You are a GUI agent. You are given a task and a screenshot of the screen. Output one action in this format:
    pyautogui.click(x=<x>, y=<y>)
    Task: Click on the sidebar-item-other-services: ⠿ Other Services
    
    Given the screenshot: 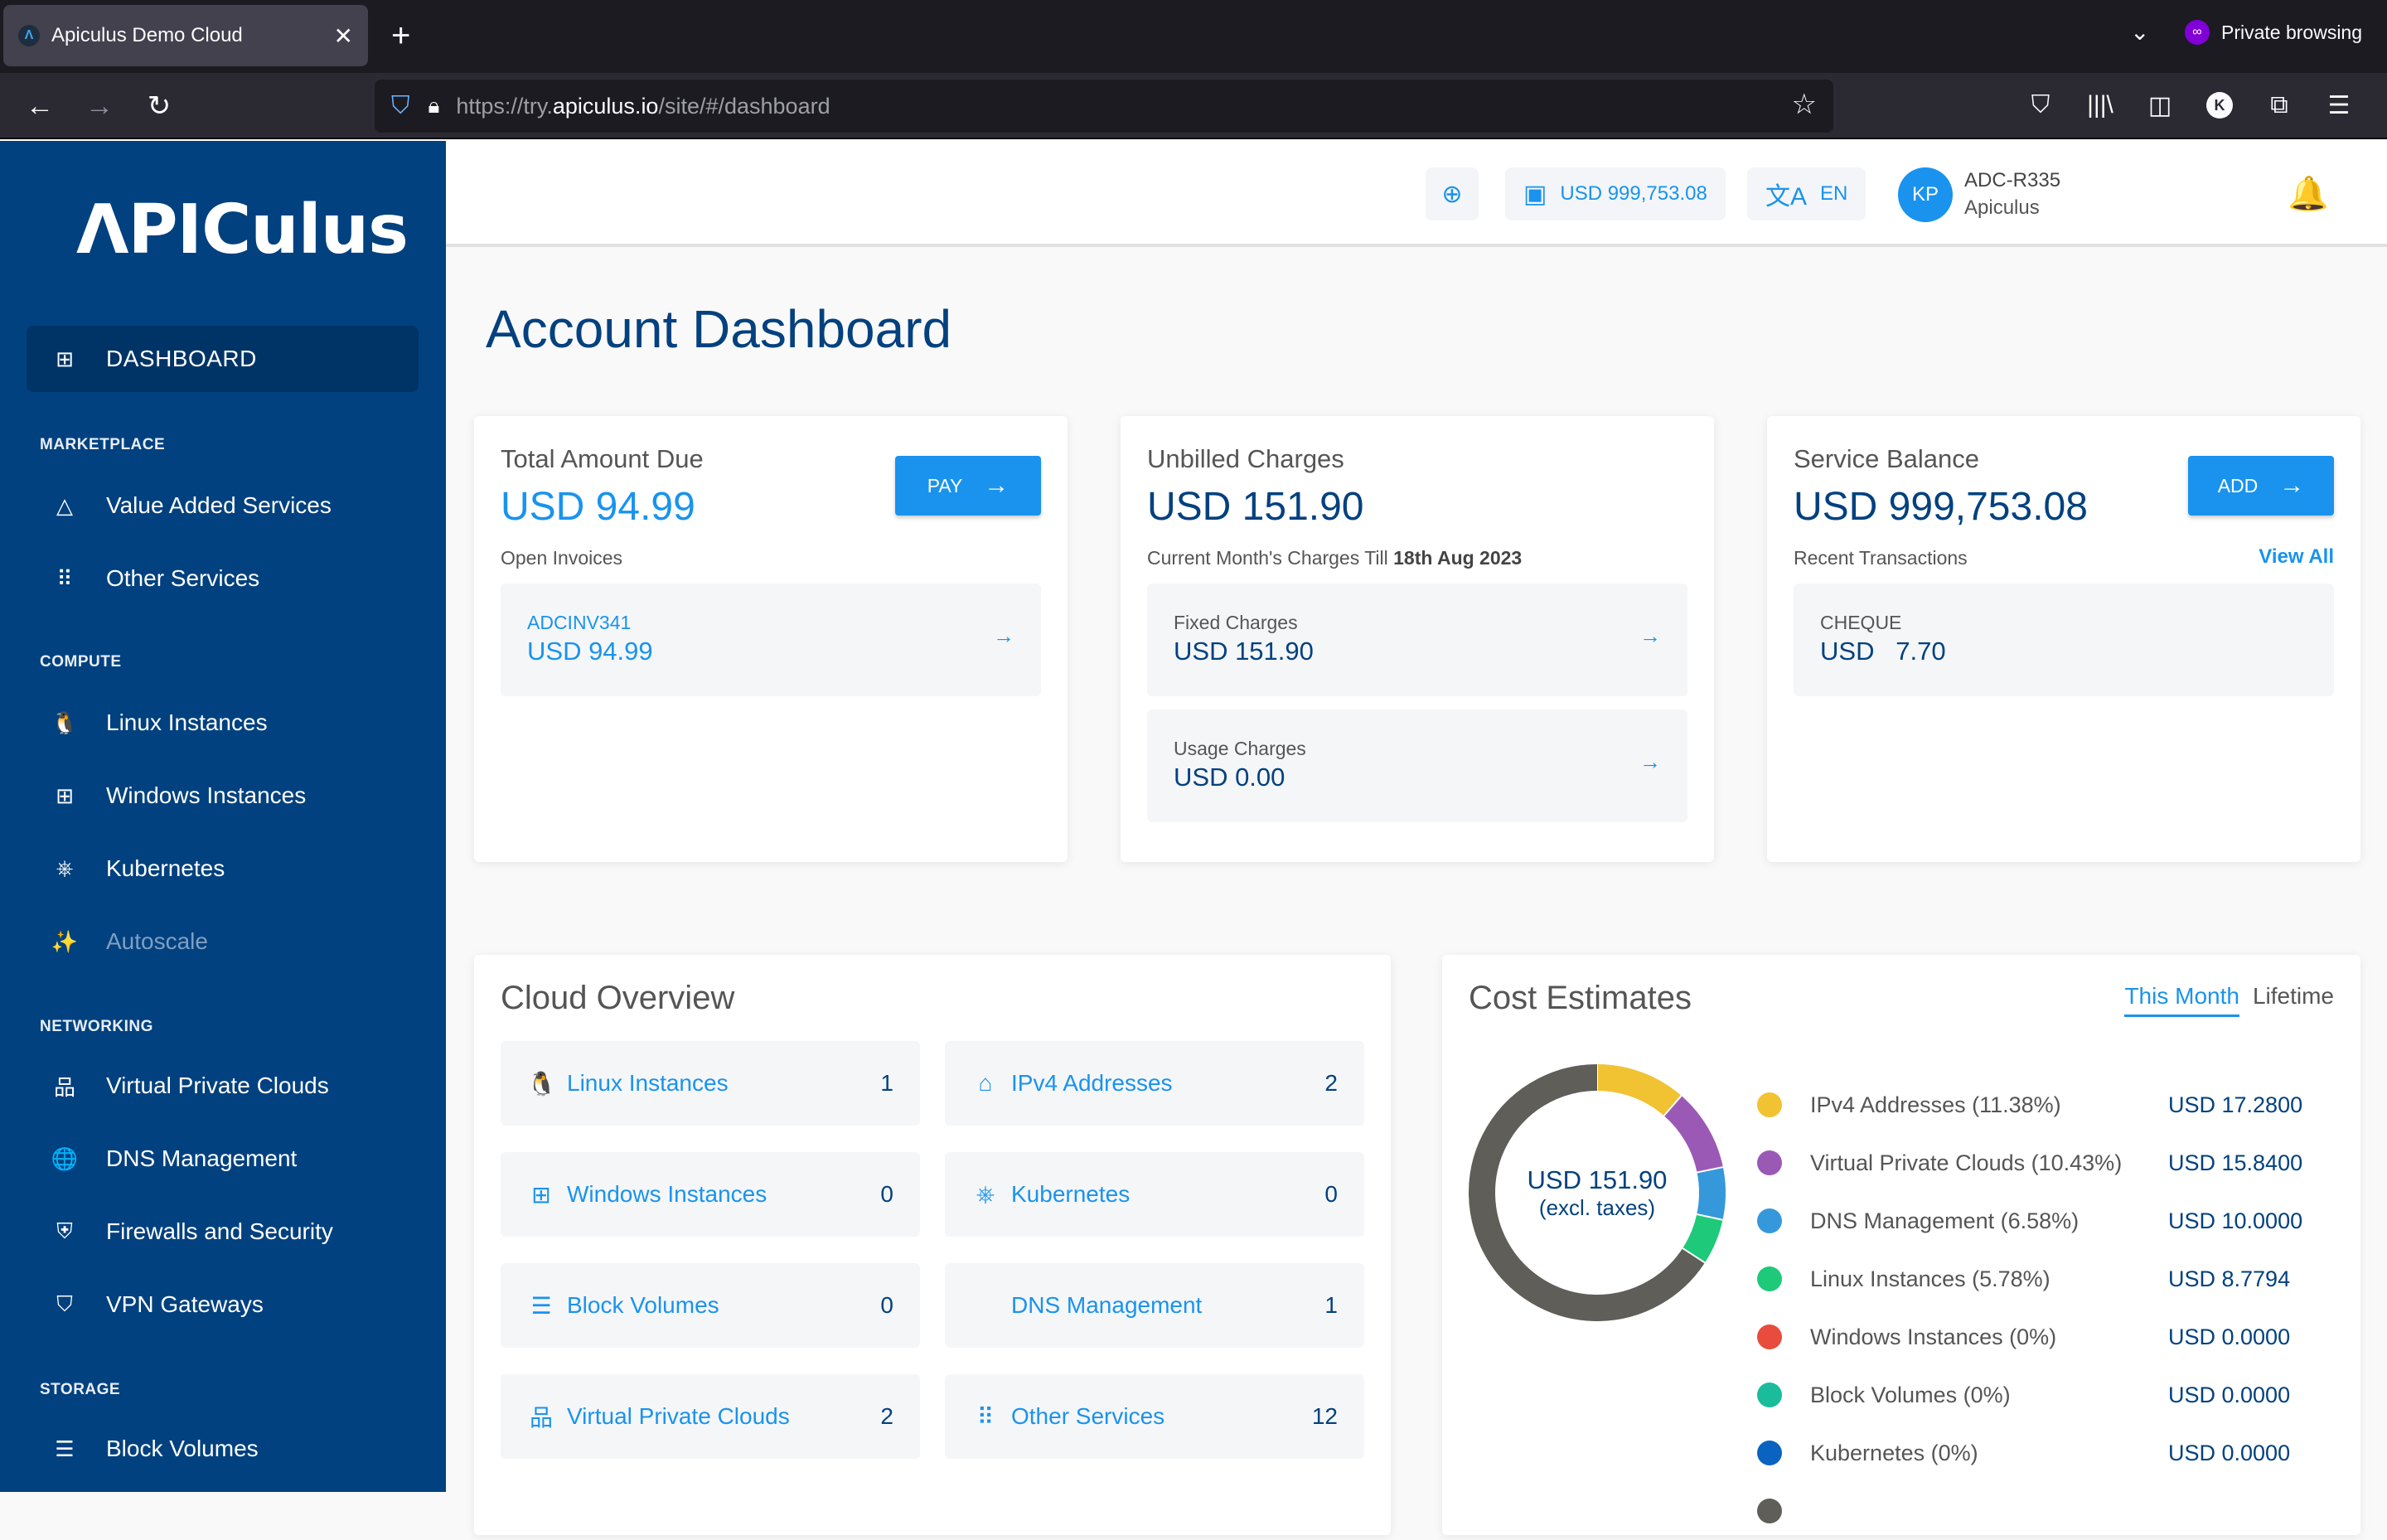 What is the action you would take?
    pyautogui.click(x=223, y=578)
    